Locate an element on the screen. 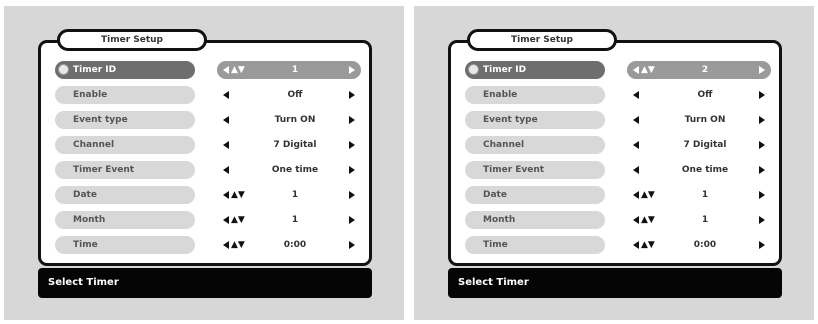 The width and height of the screenshot is (818, 324). row-value: 2 is located at coordinates (705, 70).